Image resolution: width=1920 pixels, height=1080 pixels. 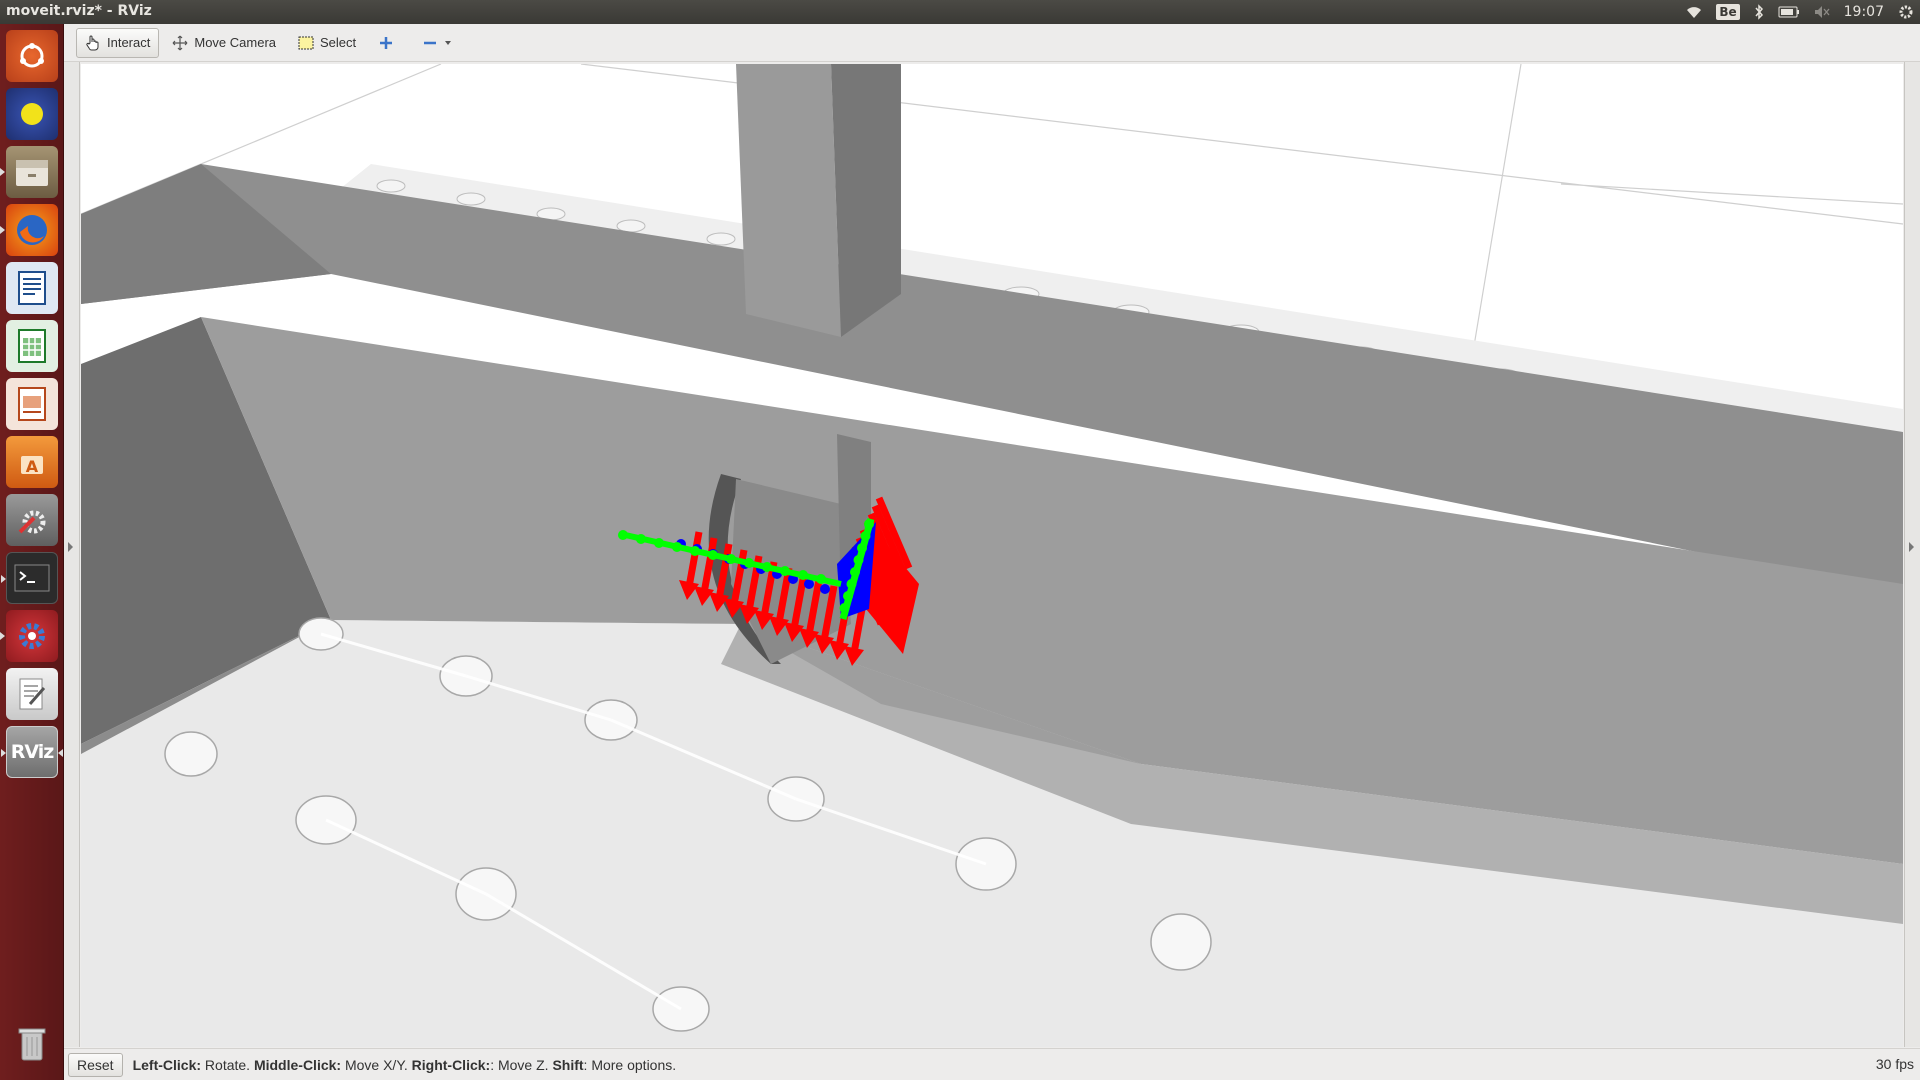 I want to click on fps-counter: 30 fps, so click(x=1894, y=1064).